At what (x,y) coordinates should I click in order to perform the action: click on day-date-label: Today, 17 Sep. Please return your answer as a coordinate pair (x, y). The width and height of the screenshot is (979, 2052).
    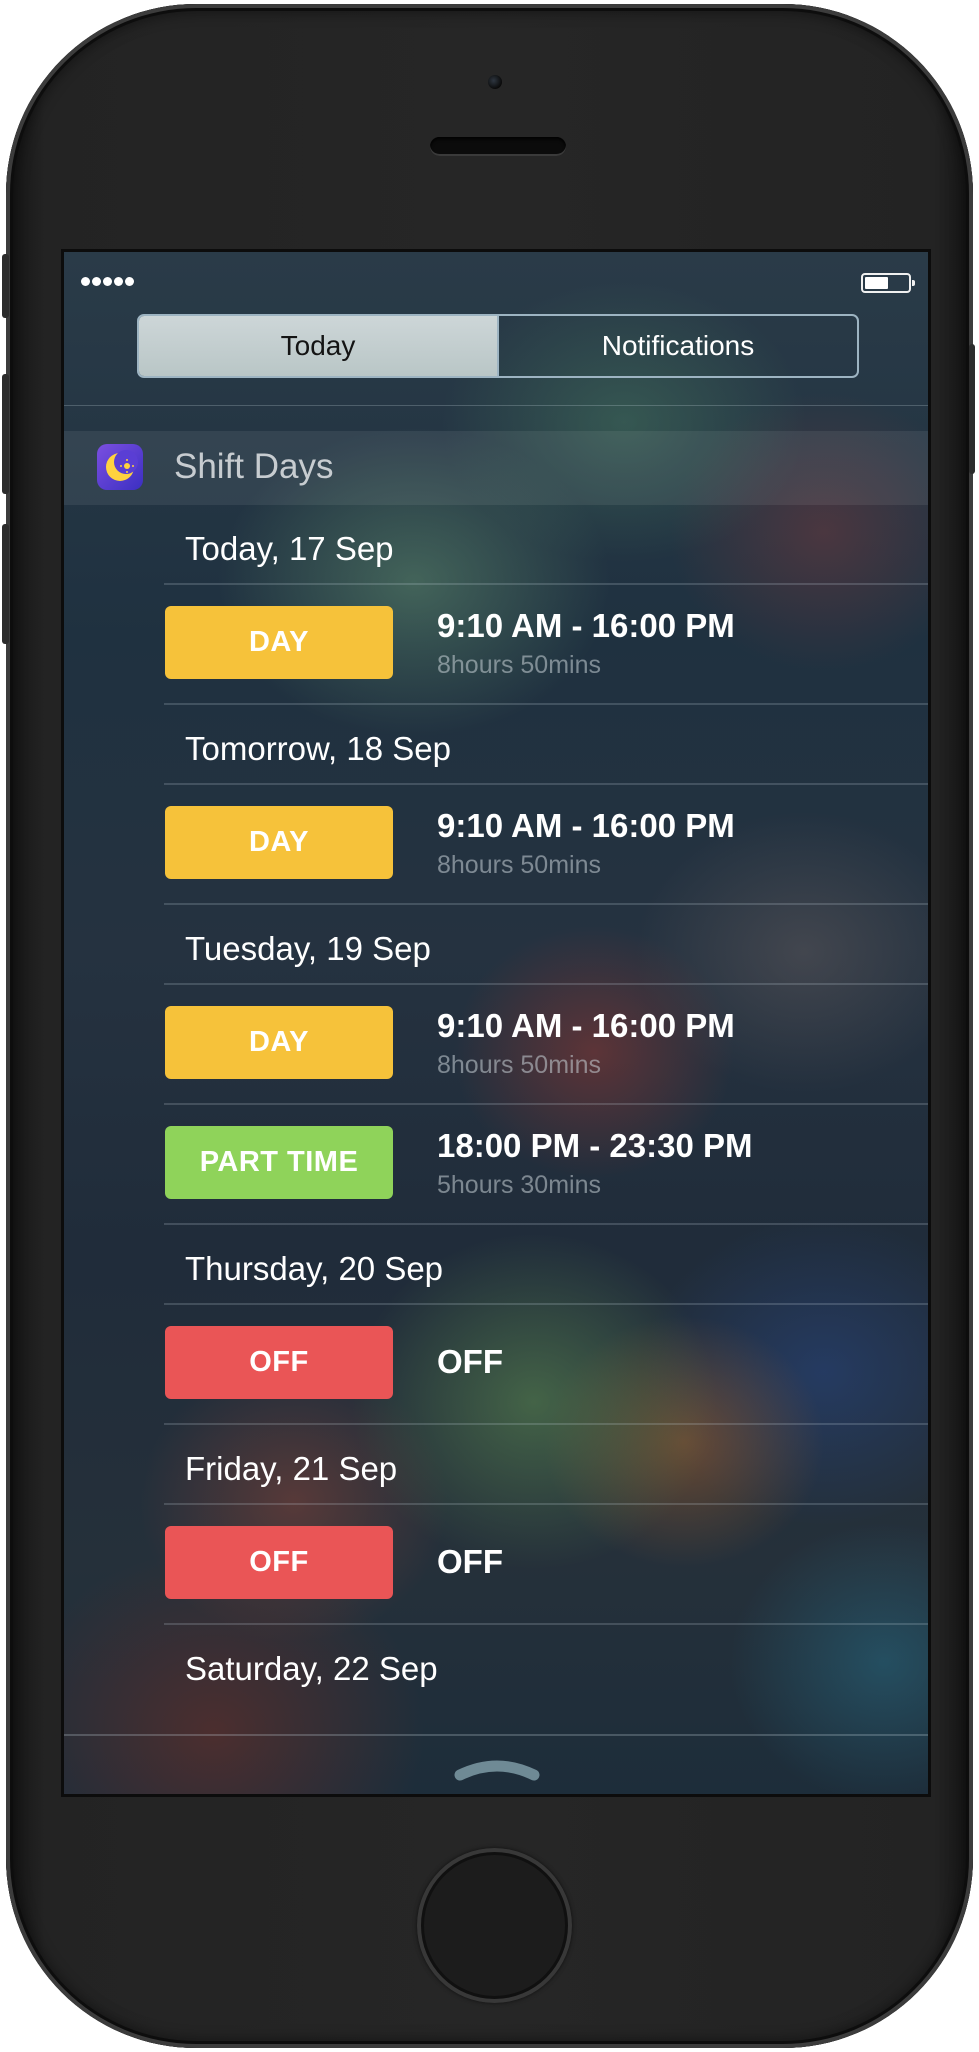
    Looking at the image, I should click on (289, 548).